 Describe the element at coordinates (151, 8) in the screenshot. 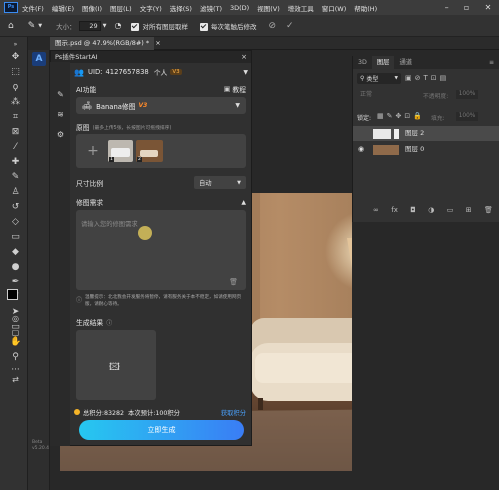

I see `menu-type: 文字(Y)` at that location.